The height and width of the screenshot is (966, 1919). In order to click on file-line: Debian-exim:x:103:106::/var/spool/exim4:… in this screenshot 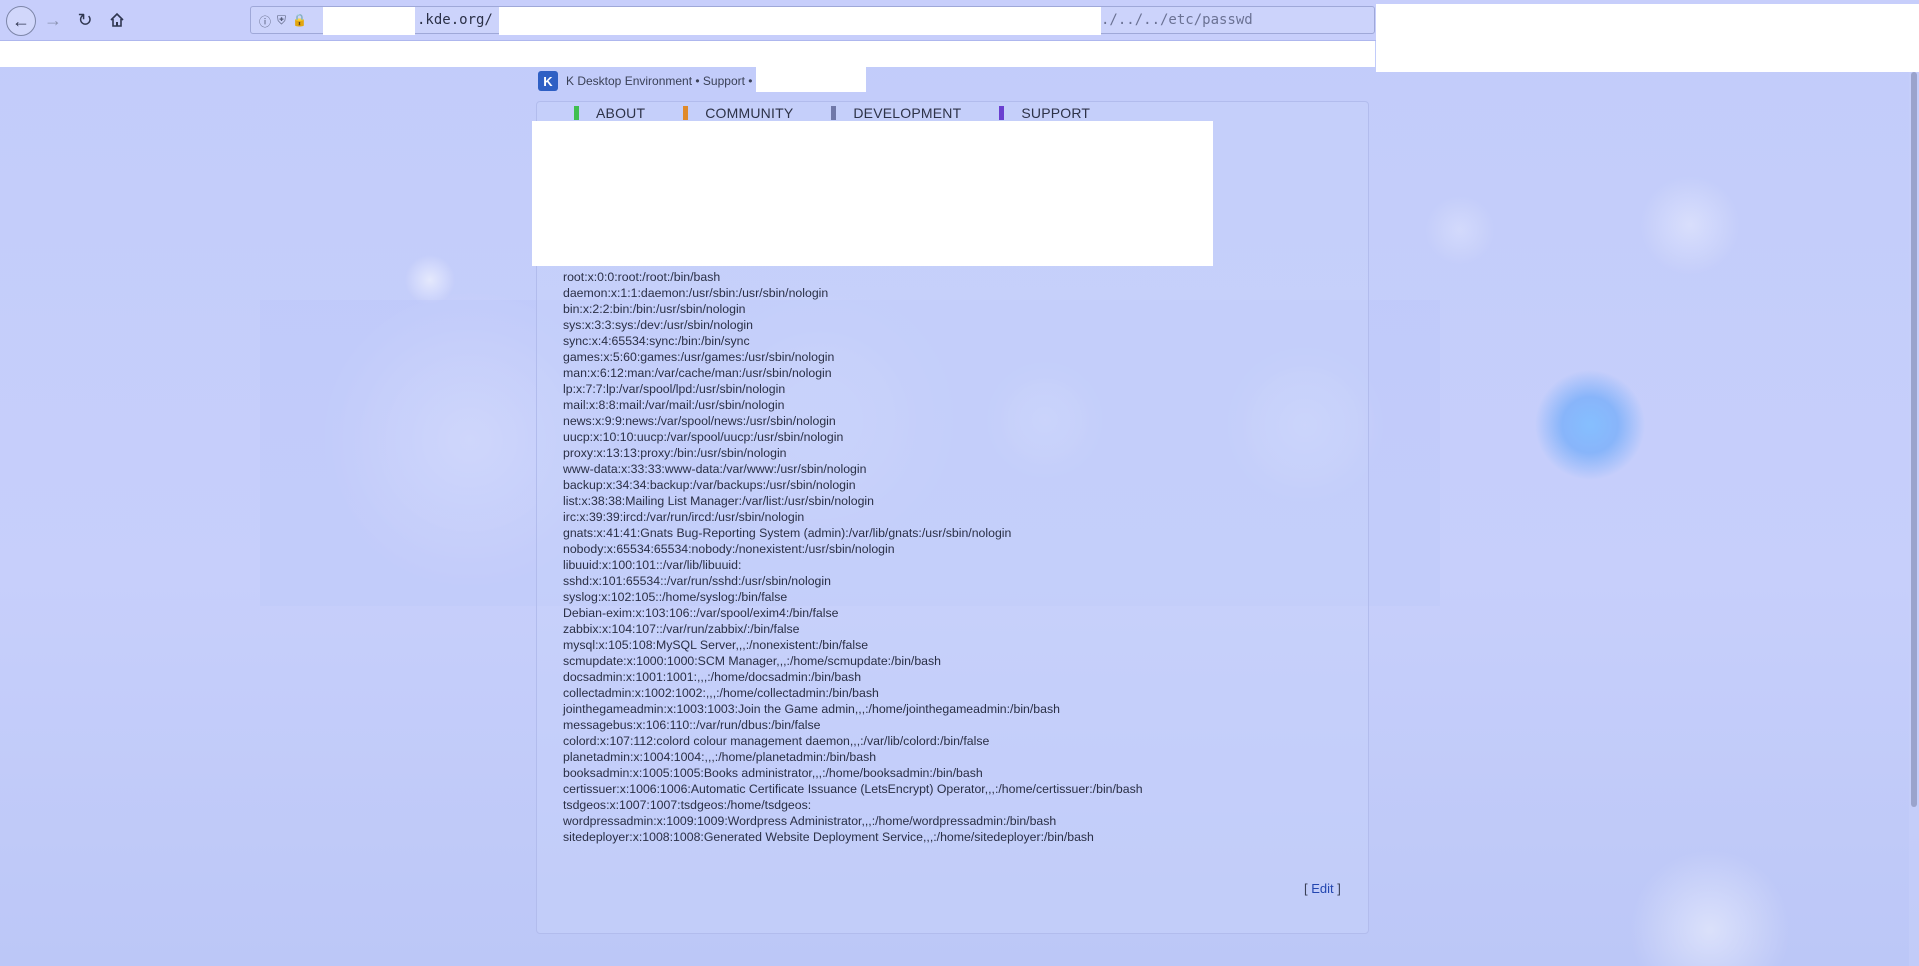, I will do `click(701, 613)`.